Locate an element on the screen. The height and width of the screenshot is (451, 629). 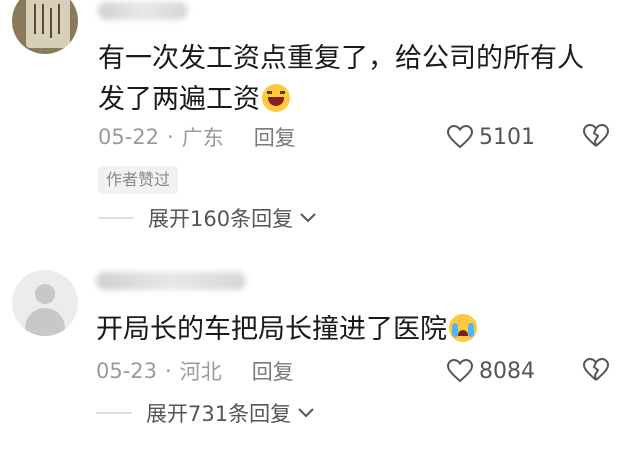
expand-replies-button: 展开160条回复 is located at coordinates (207, 218).